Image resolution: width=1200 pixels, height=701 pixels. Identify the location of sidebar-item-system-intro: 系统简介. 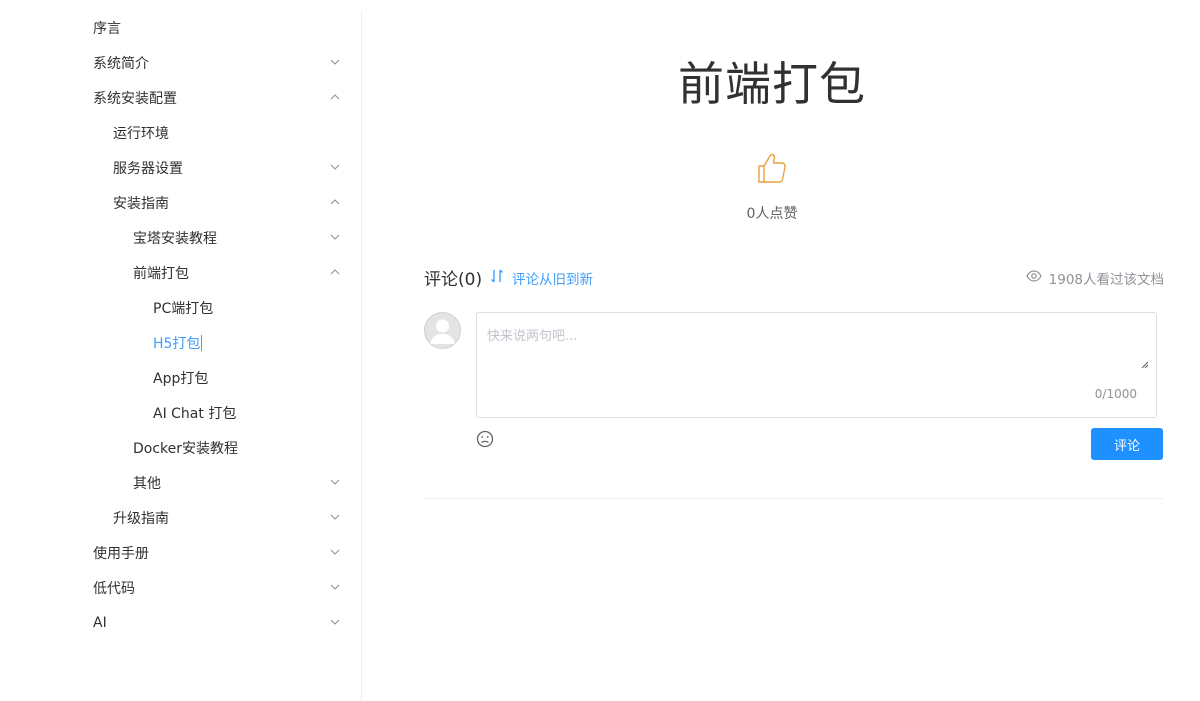
(180, 62).